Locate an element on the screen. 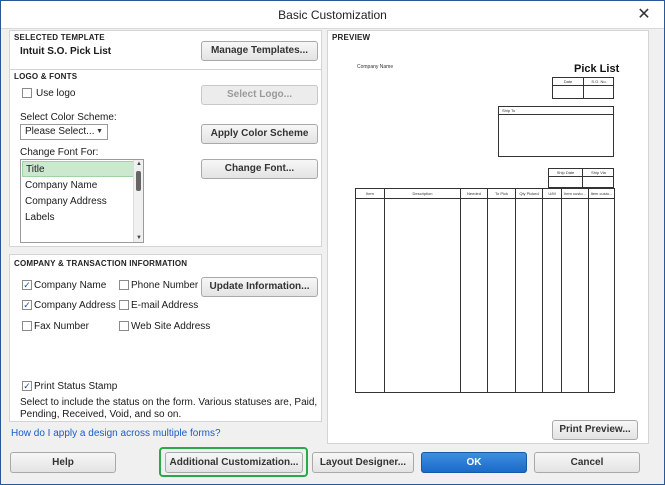 Image resolution: width=665 pixels, height=485 pixels. fax-number-checkbox is located at coordinates (27, 326).